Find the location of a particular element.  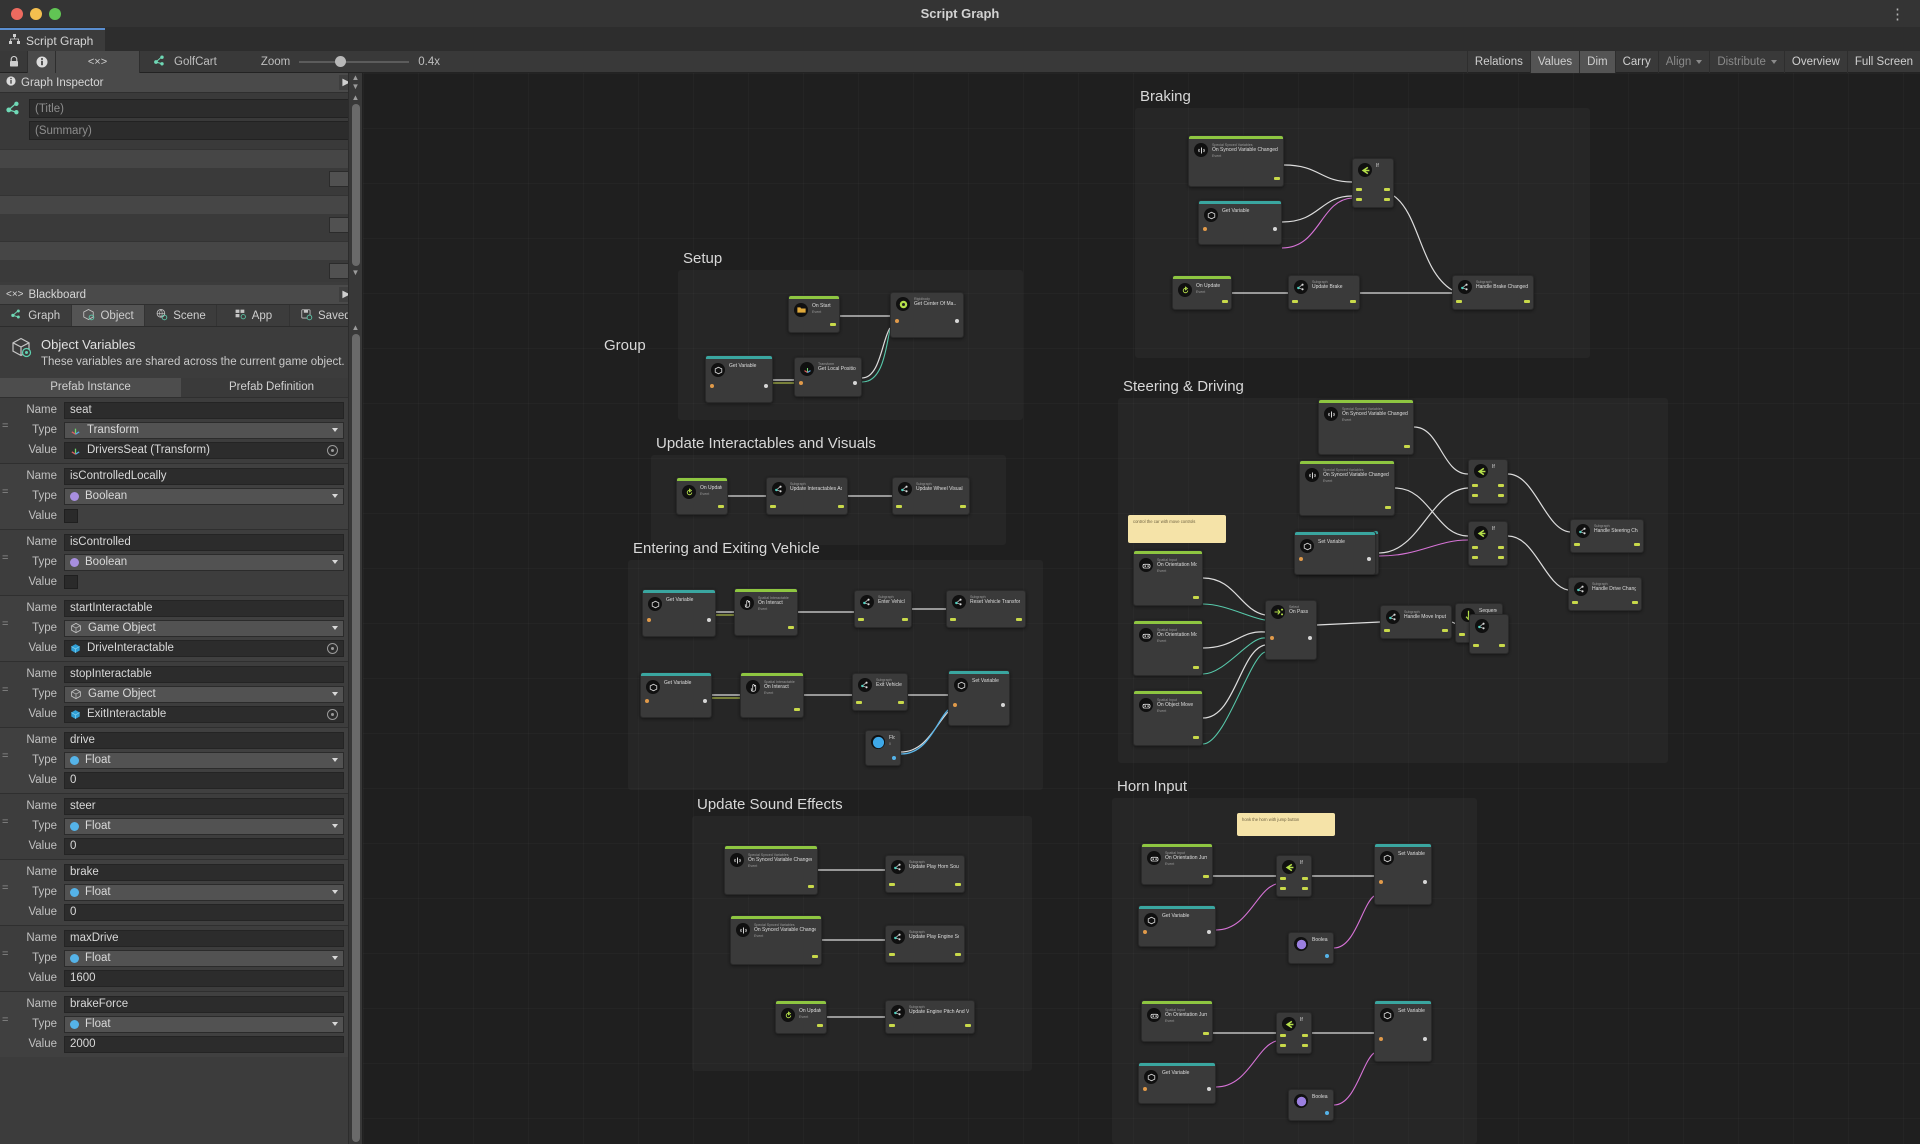

toolbar-button-align: Align is located at coordinates (1683, 61).